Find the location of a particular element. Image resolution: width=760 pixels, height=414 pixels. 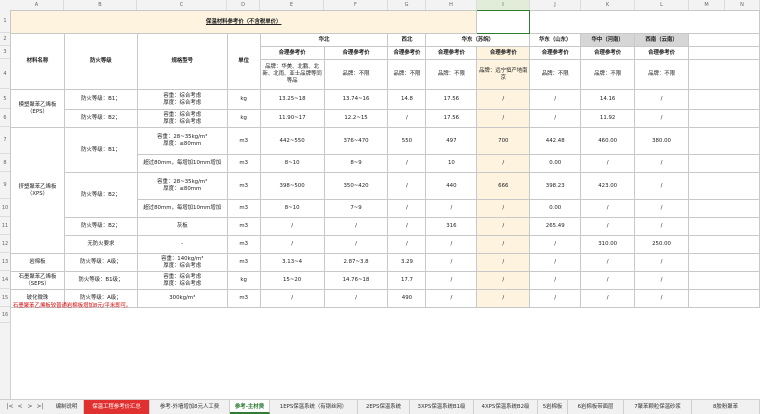

price-cell: 3.13~4 is located at coordinates (292, 262).